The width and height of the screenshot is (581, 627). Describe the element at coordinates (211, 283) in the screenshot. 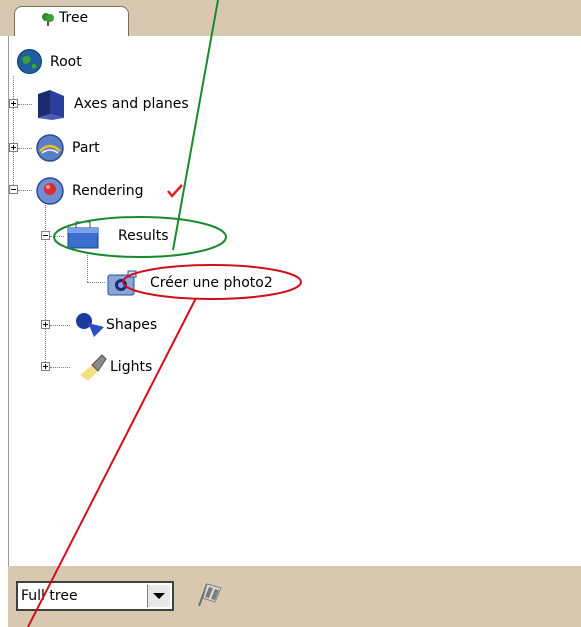

I see `tree-item-label: Créer une photo2` at that location.